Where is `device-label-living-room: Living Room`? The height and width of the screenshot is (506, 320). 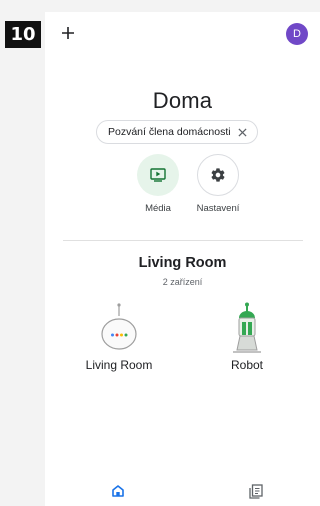
device-label-living-room: Living Room is located at coordinates (119, 365).